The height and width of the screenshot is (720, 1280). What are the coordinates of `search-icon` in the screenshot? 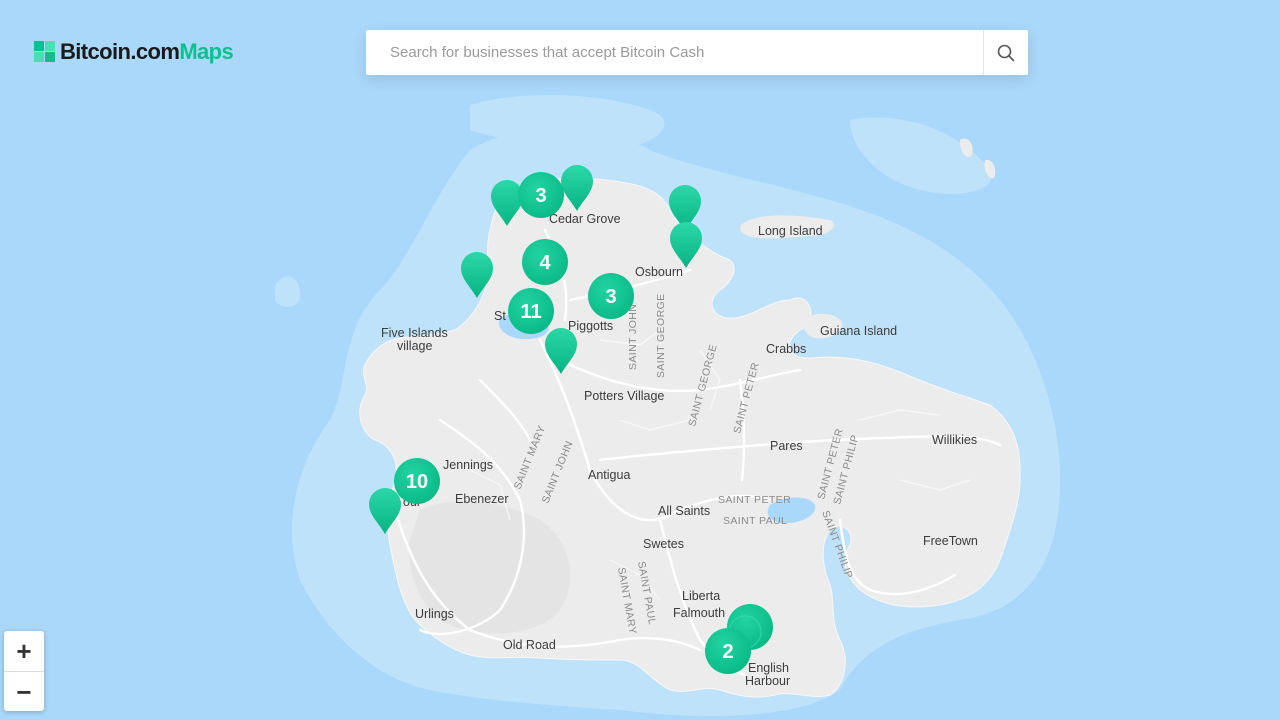 It's located at (1006, 52).